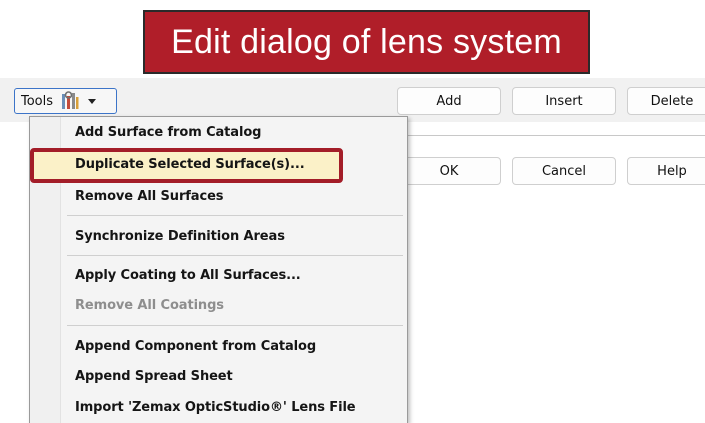  I want to click on insert-button: Insert, so click(564, 101).